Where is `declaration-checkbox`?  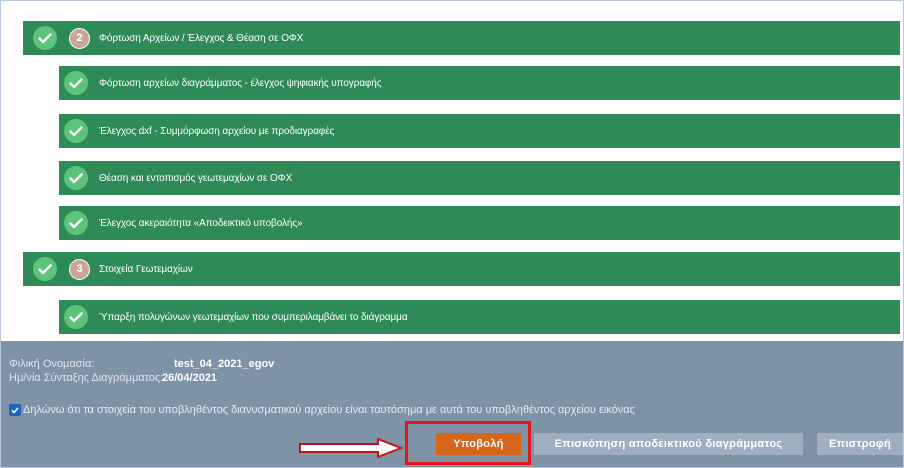
declaration-checkbox is located at coordinates (15, 410).